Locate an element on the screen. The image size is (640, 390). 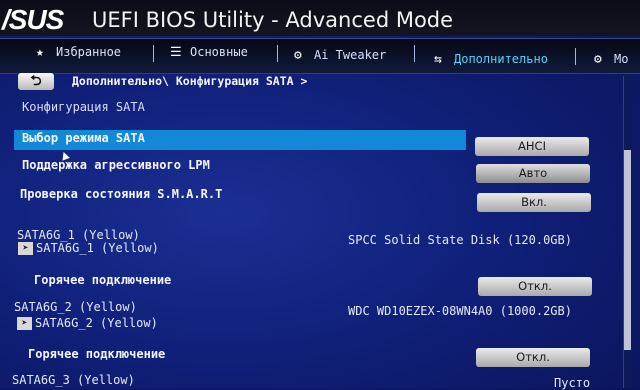
advanced-icon: ⇆ is located at coordinates (438, 59).